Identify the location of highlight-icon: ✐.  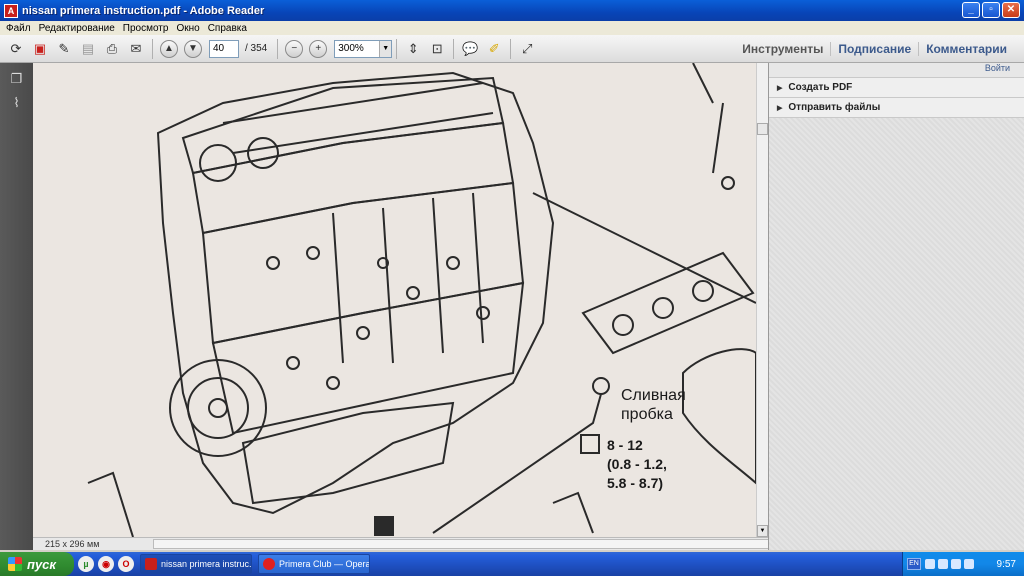
(494, 49).